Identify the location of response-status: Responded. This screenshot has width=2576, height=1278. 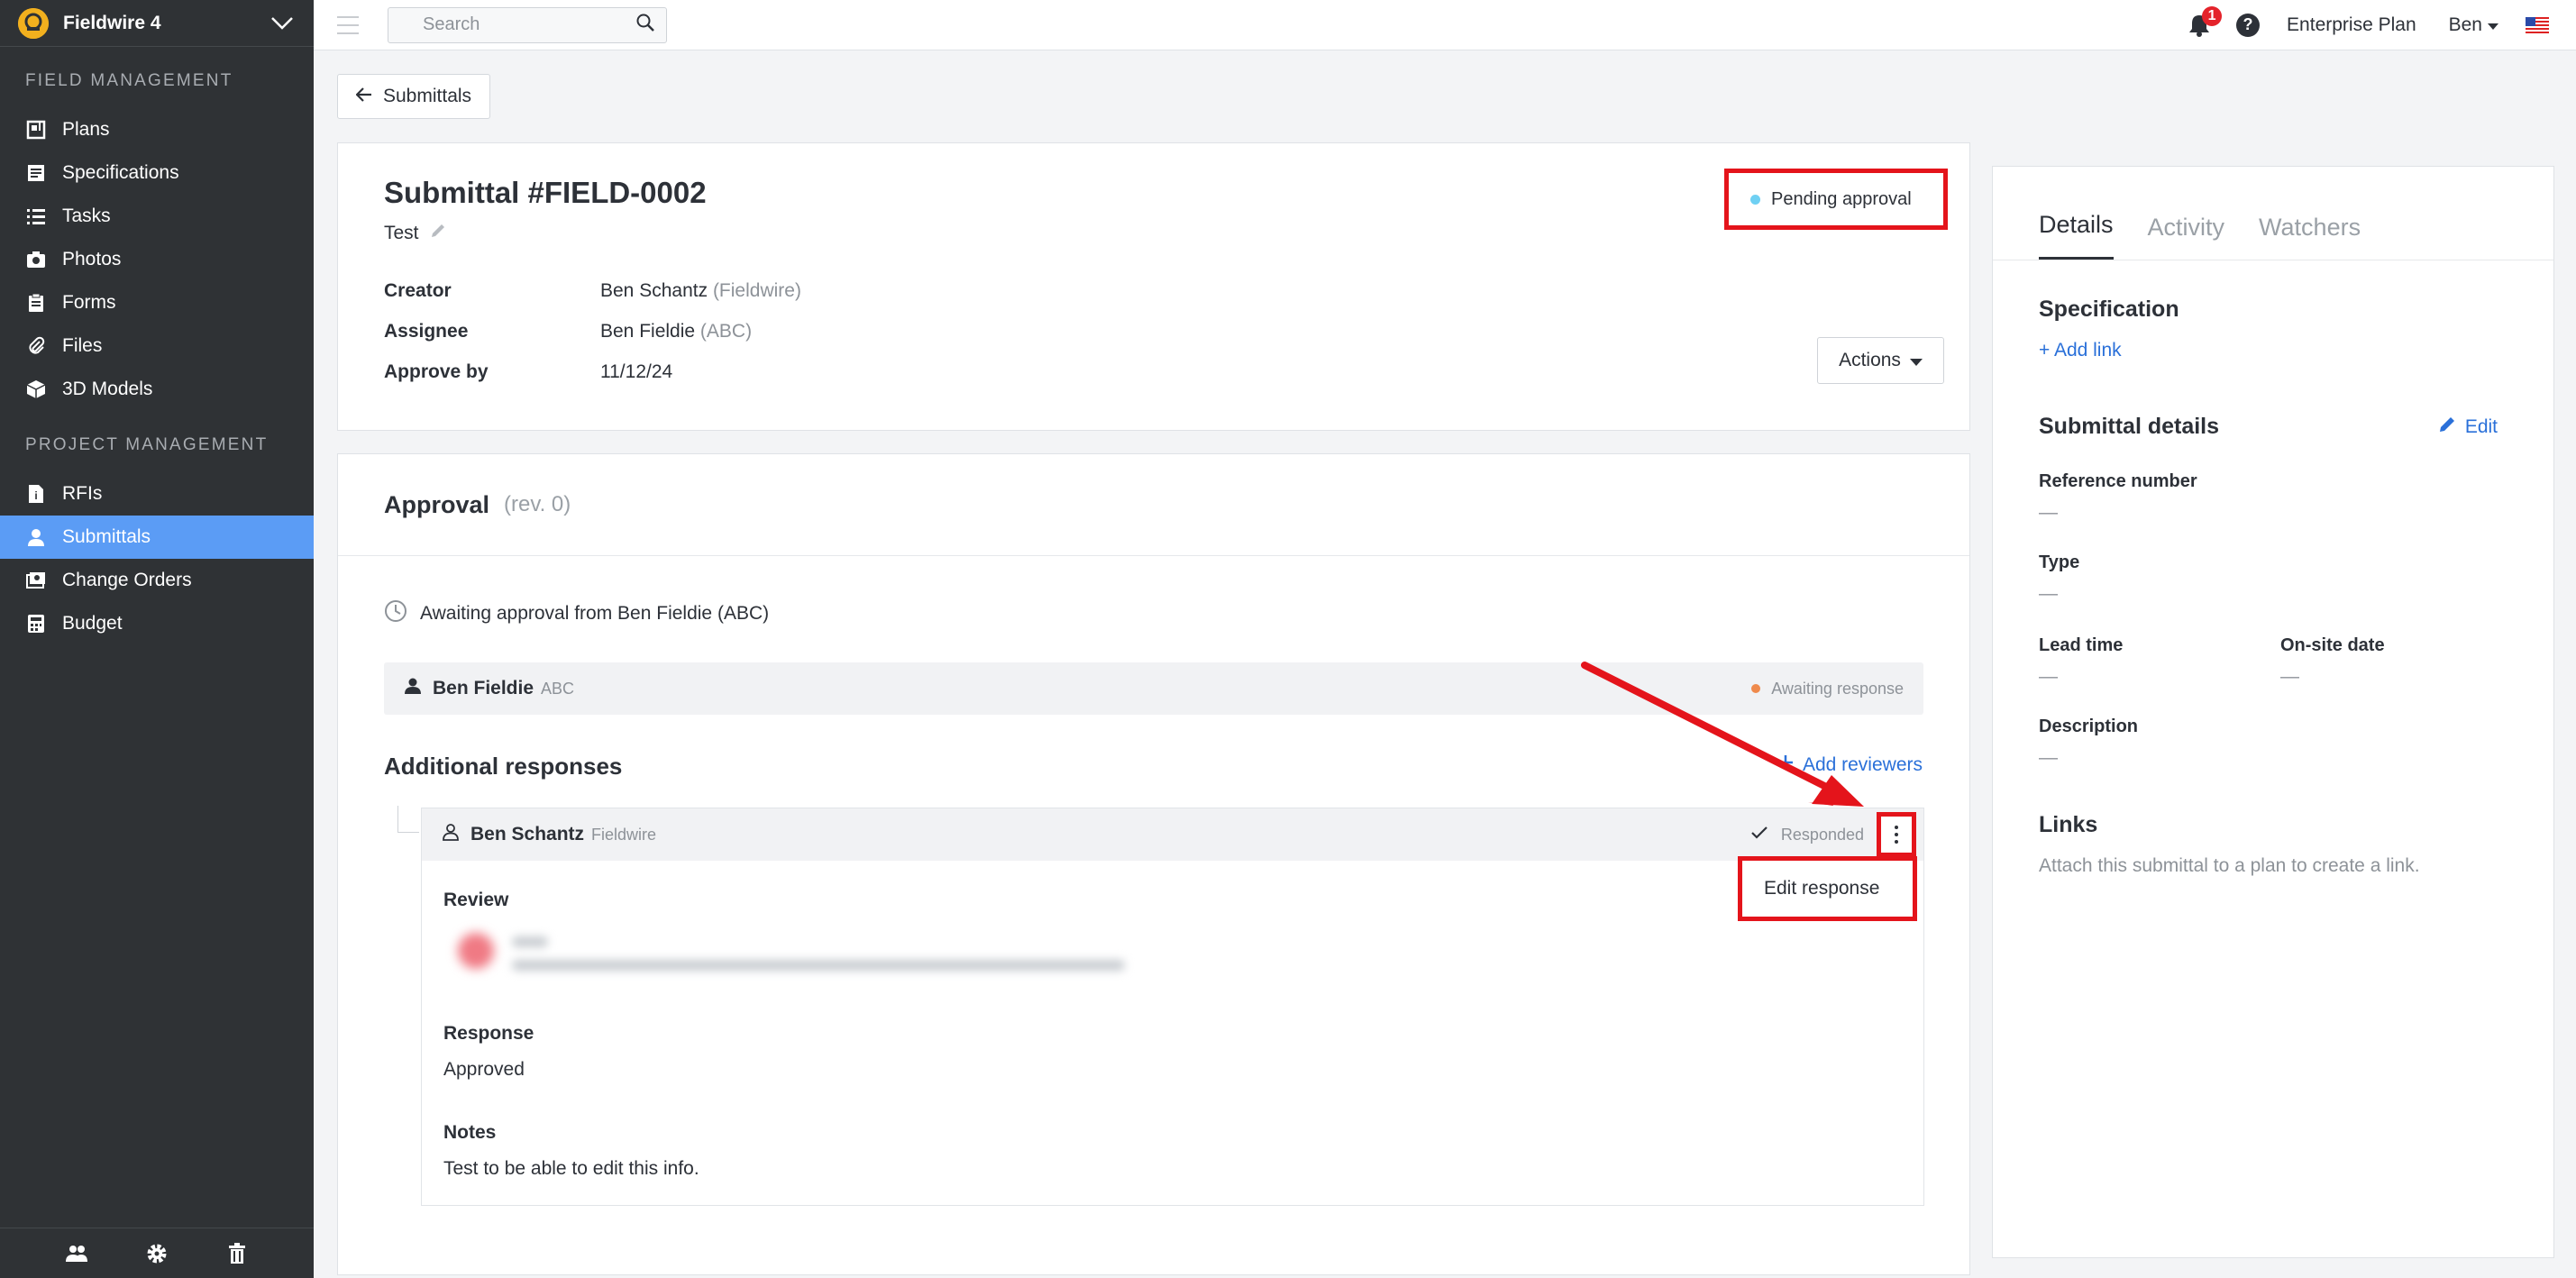
(1807, 835).